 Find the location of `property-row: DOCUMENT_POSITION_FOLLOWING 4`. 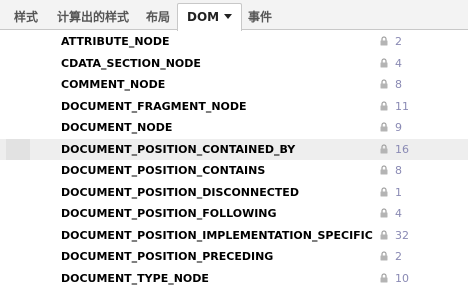

property-row: DOCUMENT_POSITION_FOLLOWING 4 is located at coordinates (234, 214).